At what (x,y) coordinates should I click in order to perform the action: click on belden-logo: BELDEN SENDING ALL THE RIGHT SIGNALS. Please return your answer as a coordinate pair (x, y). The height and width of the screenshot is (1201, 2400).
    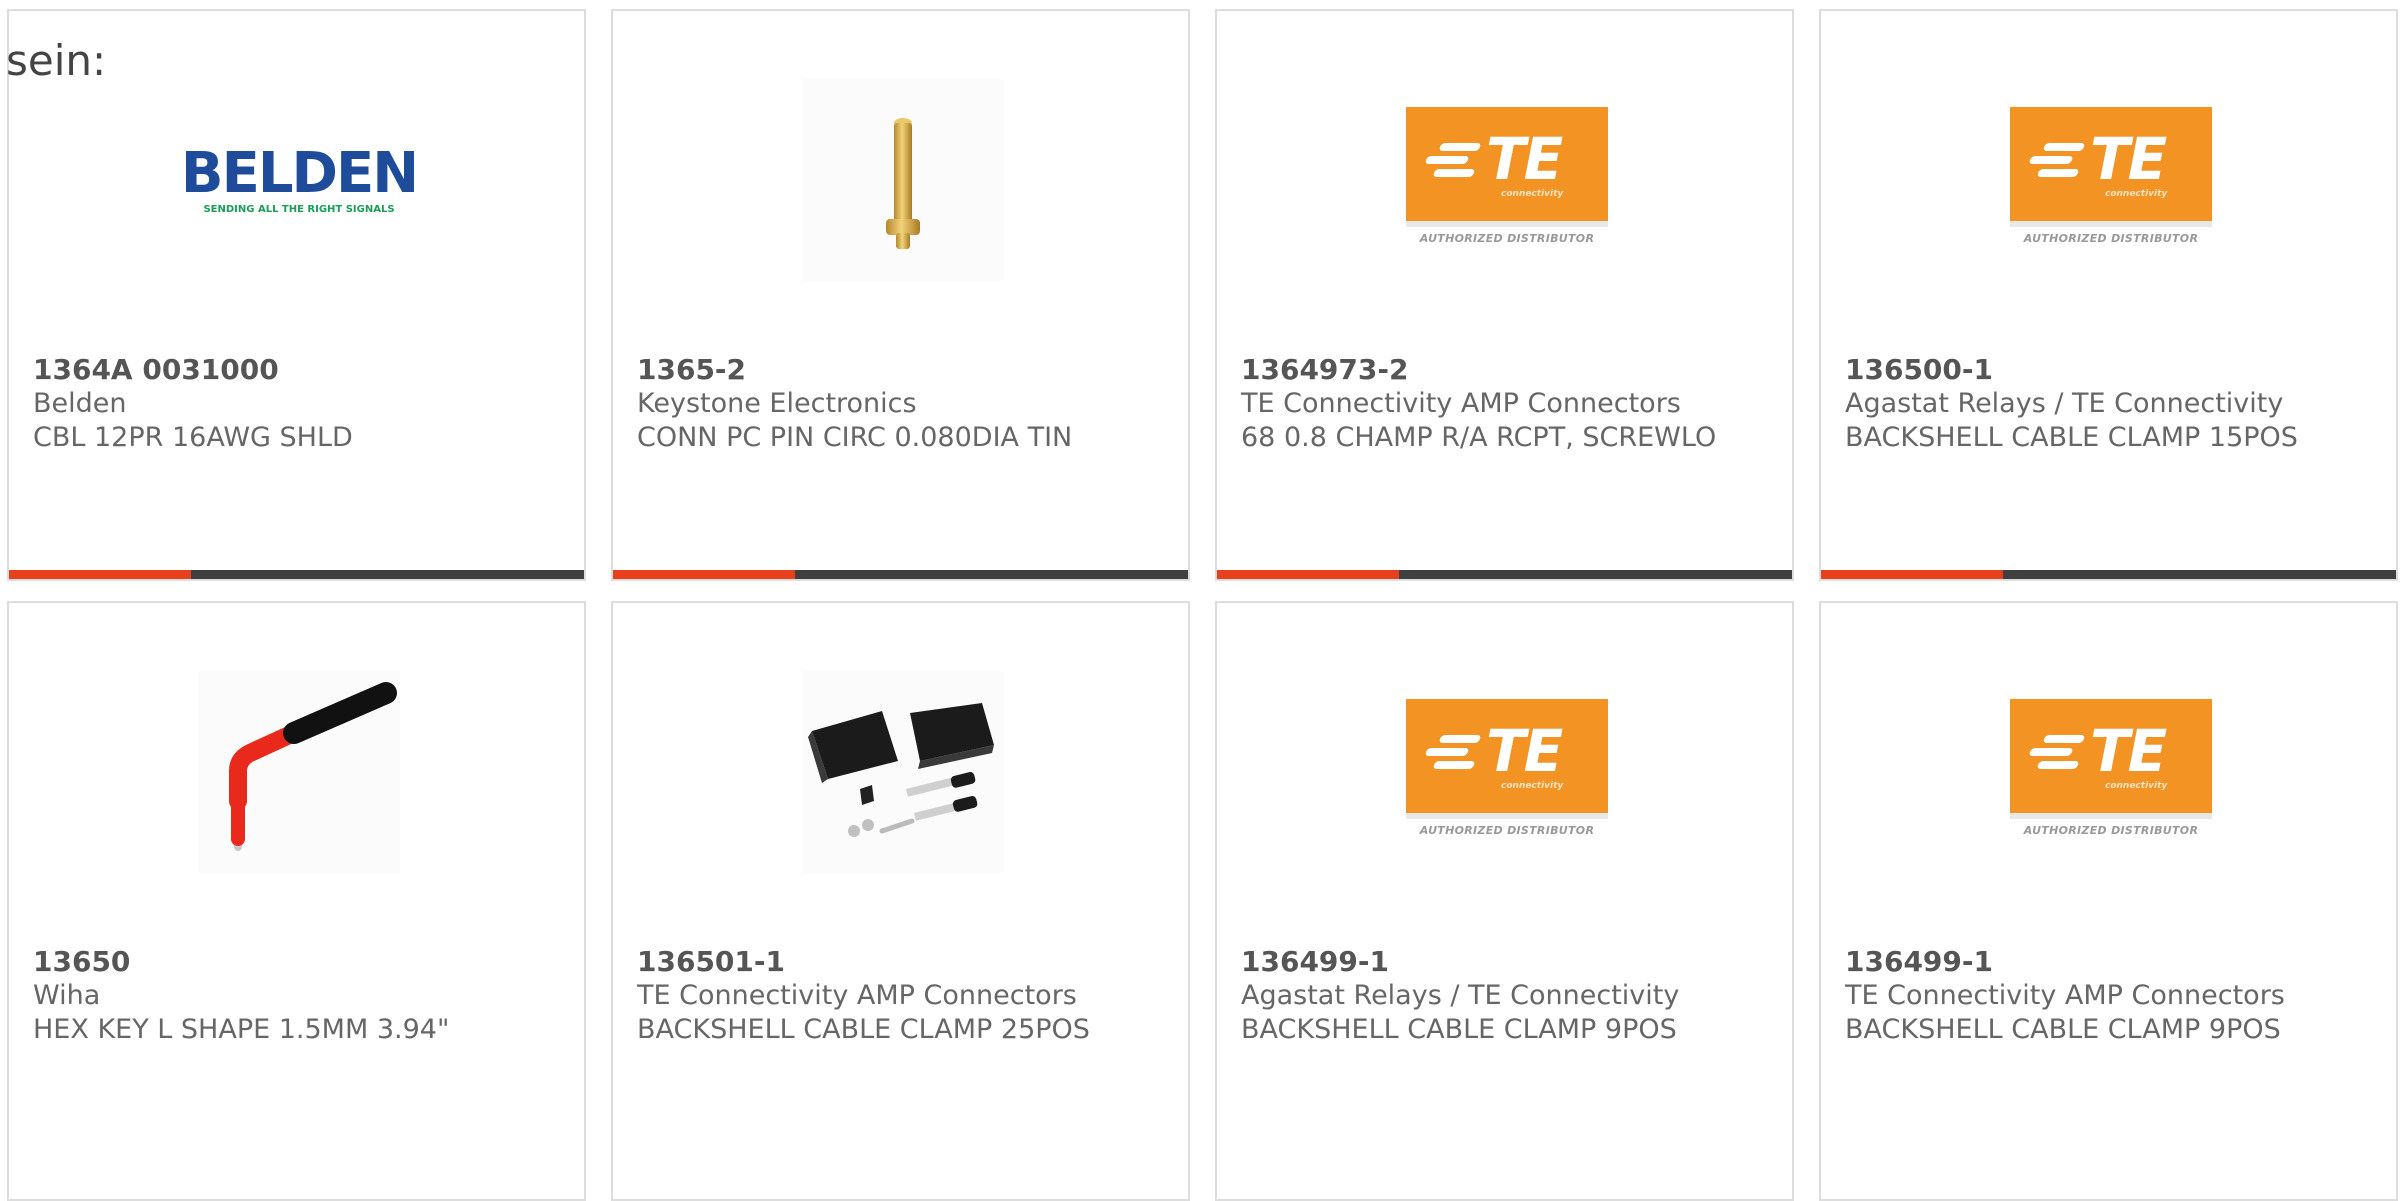
    Looking at the image, I should click on (299, 177).